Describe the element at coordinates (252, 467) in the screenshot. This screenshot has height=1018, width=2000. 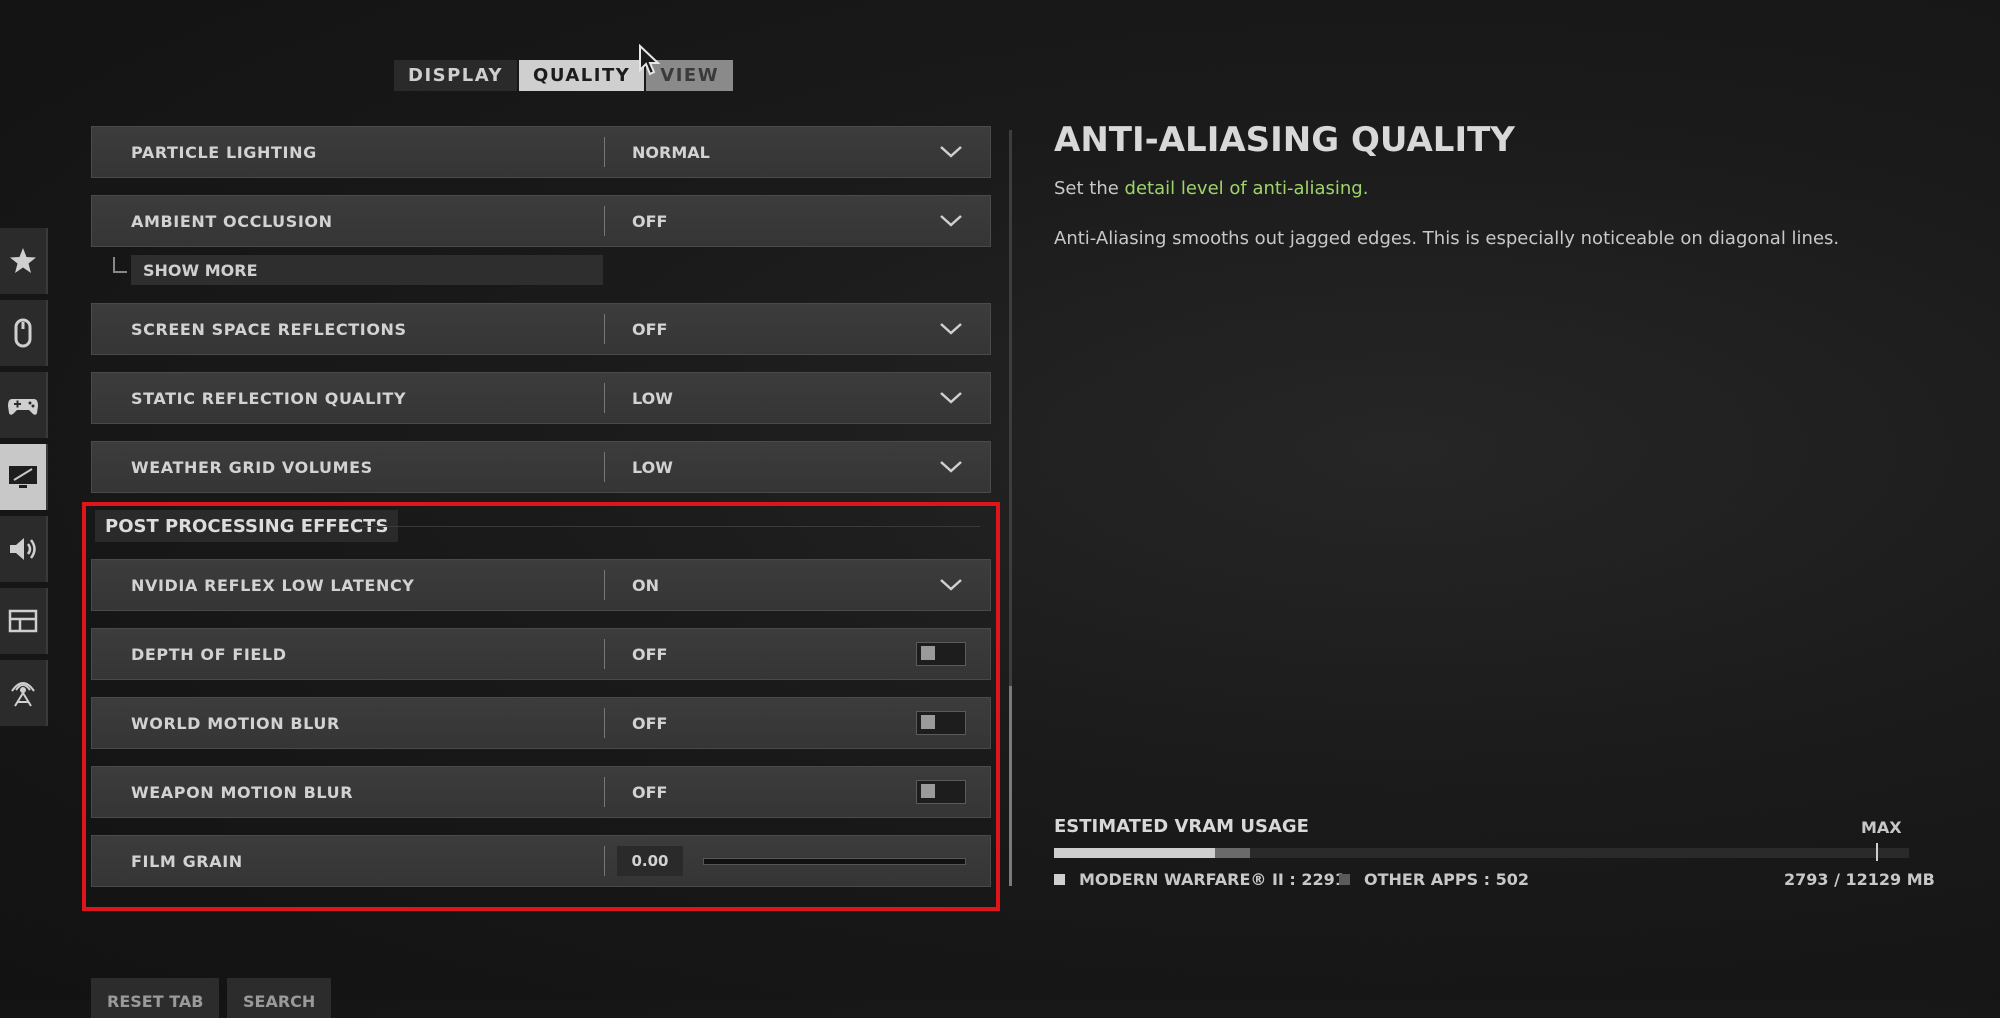
I see `setting-label: WEATHER GRID VOLUMES` at that location.